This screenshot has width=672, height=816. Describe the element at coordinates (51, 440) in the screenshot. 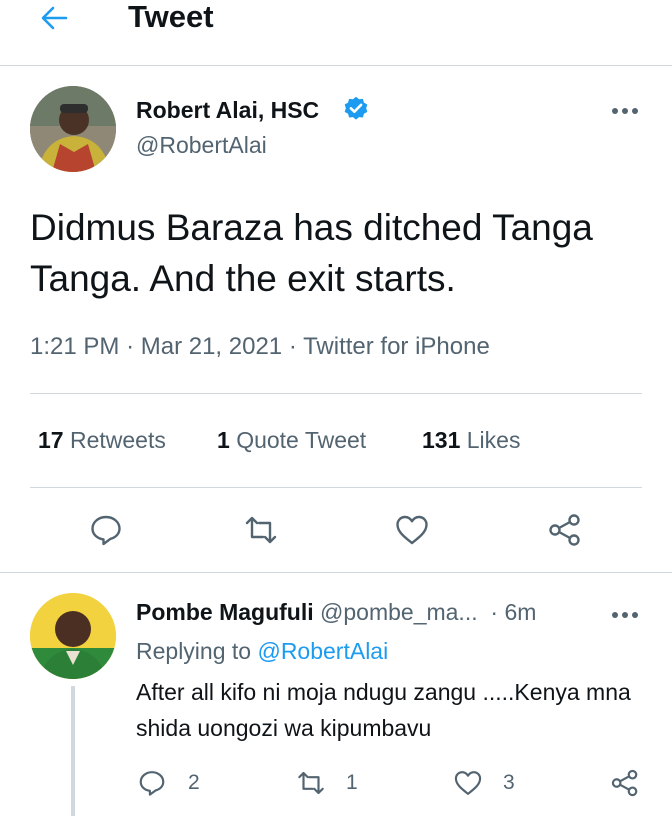

I see `retweets-count: 17` at that location.